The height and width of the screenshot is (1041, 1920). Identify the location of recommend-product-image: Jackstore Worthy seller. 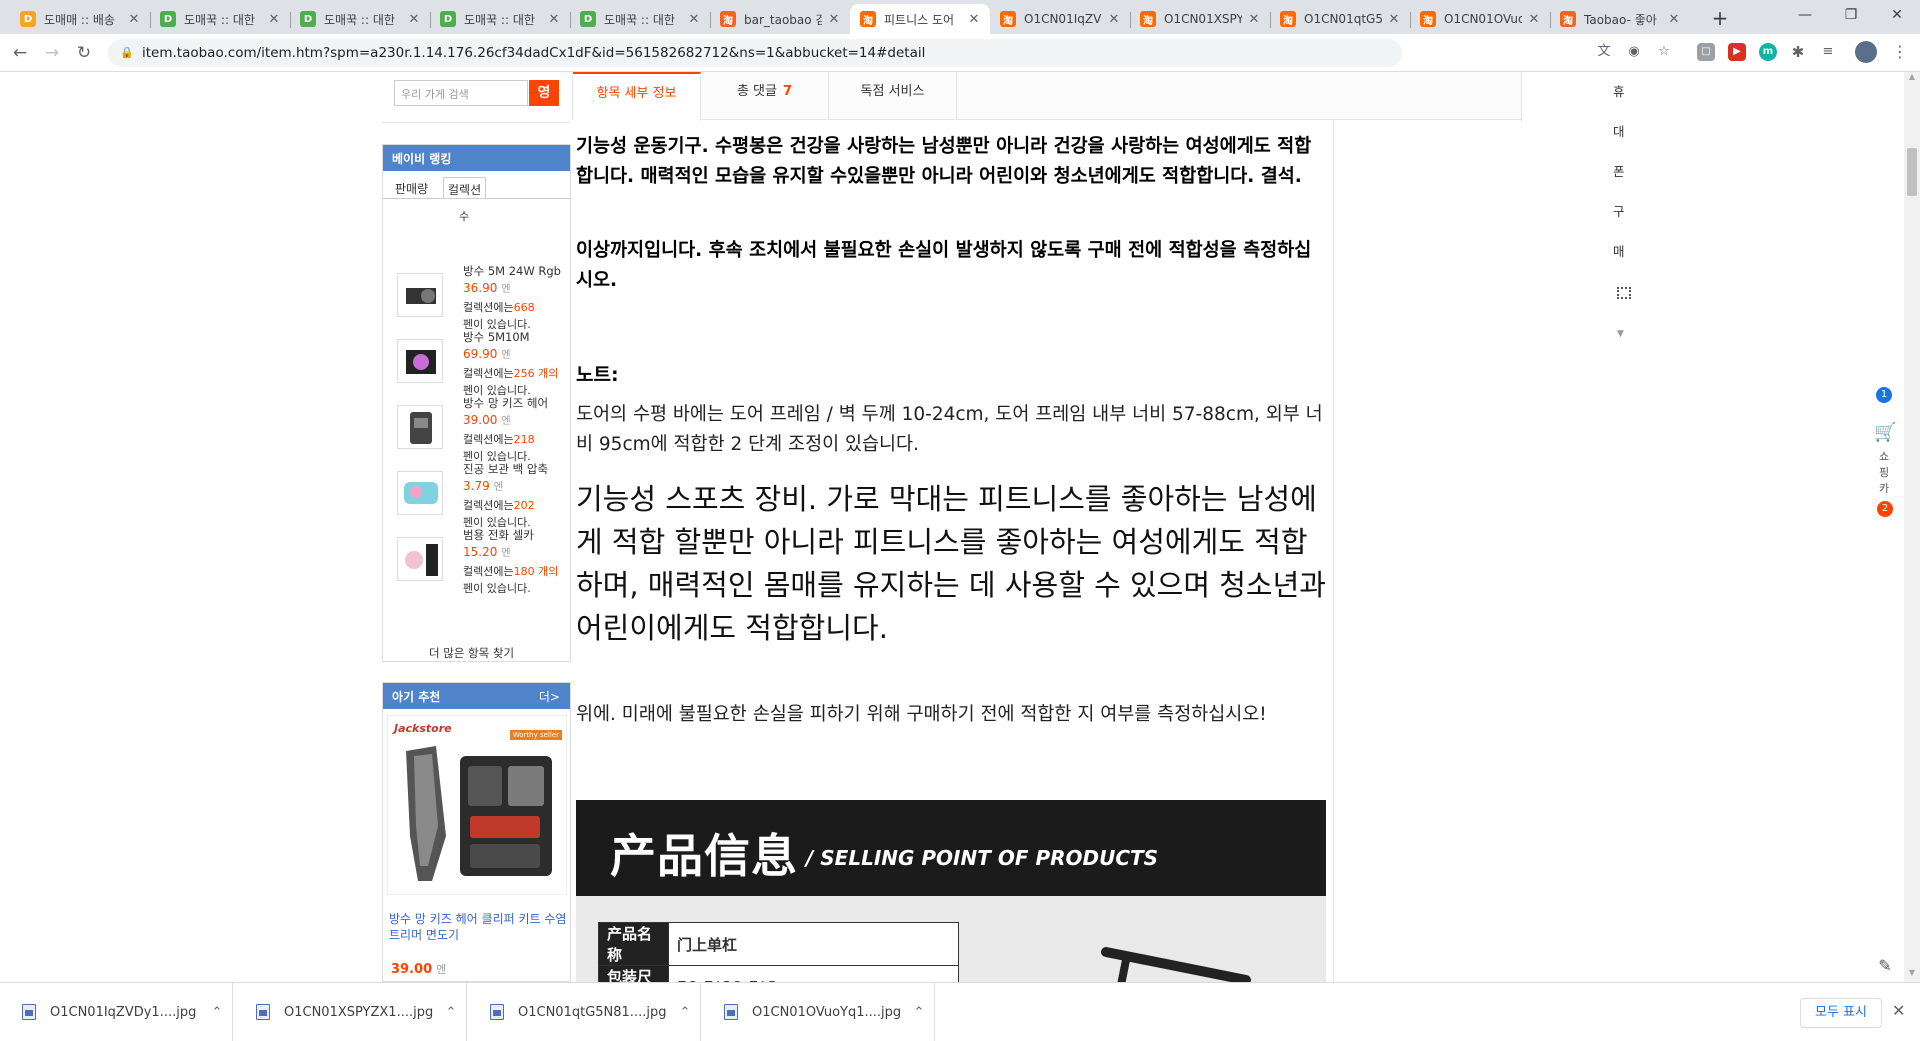
(477, 805).